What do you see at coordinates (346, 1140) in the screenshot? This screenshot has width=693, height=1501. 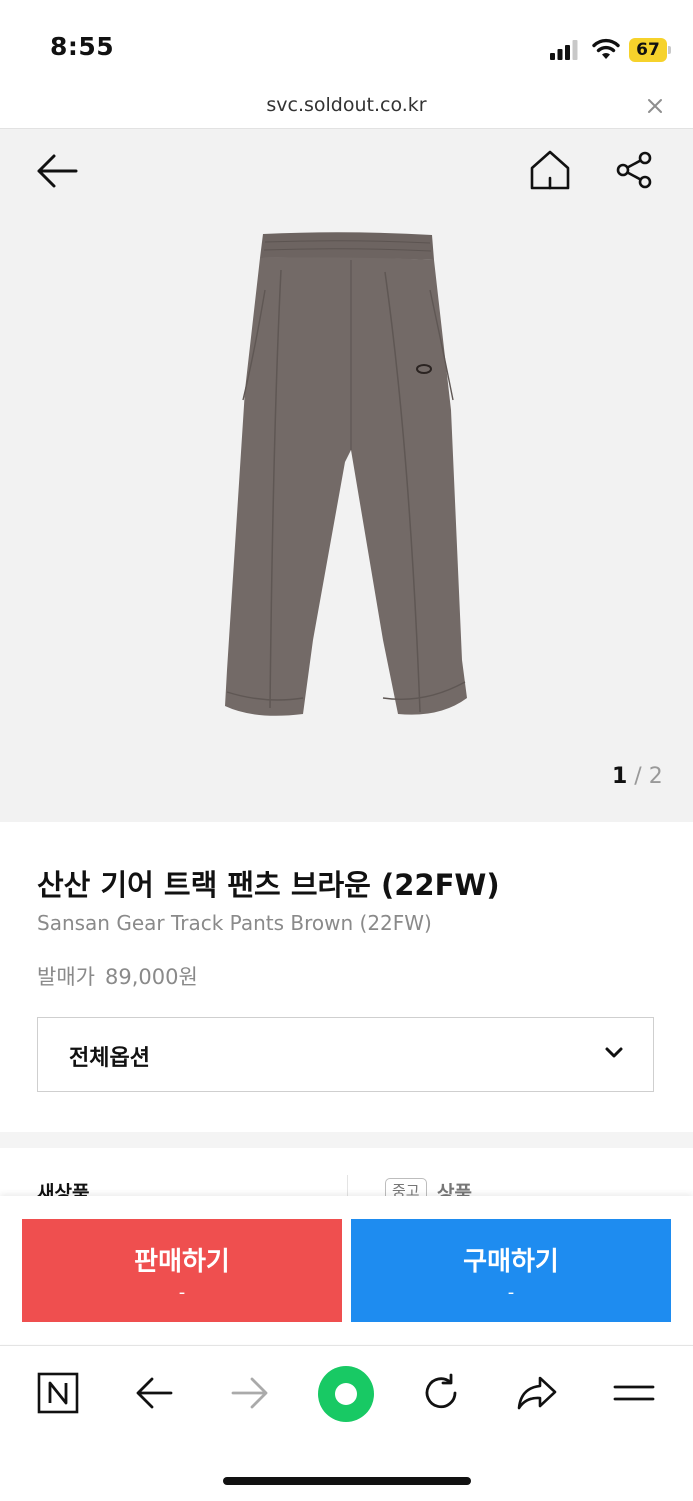 I see `section-divider` at bounding box center [346, 1140].